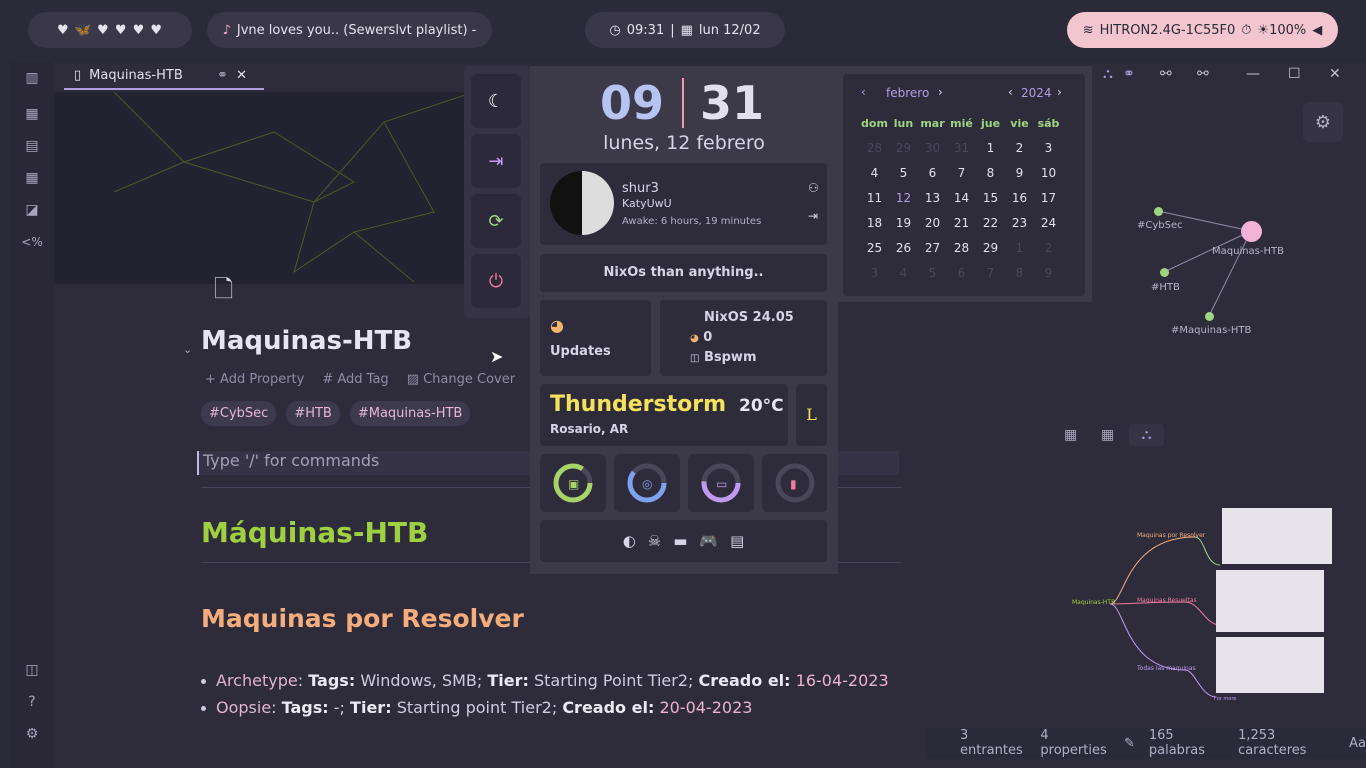  What do you see at coordinates (187, 349) in the screenshot?
I see `collapse-chevron-icon: ⌄` at bounding box center [187, 349].